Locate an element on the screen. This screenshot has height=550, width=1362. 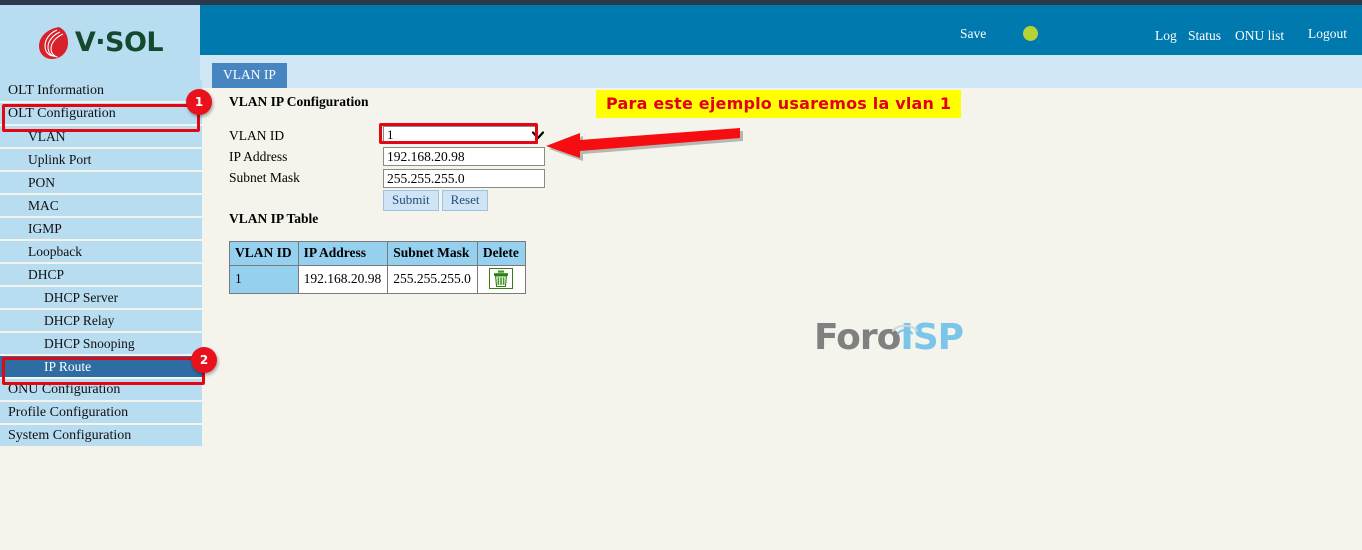
sidebar-item-dhcp: DHCP is located at coordinates (101, 274).